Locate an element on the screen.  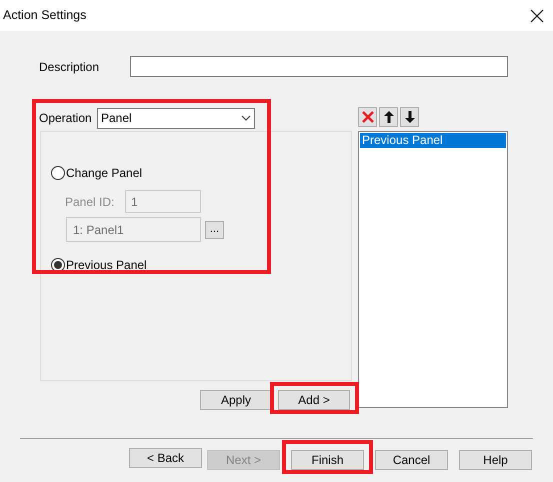
cross-icon is located at coordinates (368, 117).